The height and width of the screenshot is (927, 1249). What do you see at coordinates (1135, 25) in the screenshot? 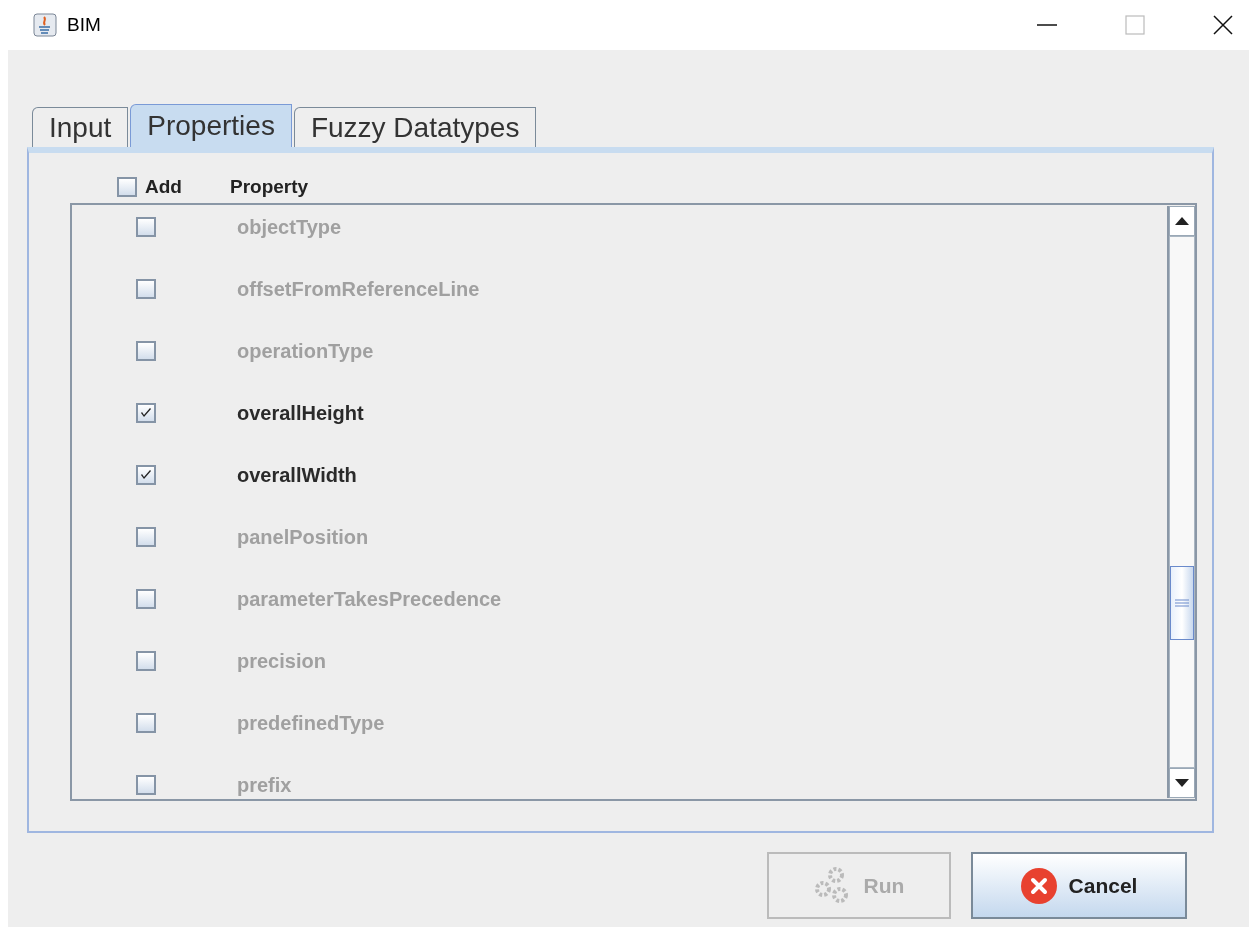
I see `maximize-icon` at bounding box center [1135, 25].